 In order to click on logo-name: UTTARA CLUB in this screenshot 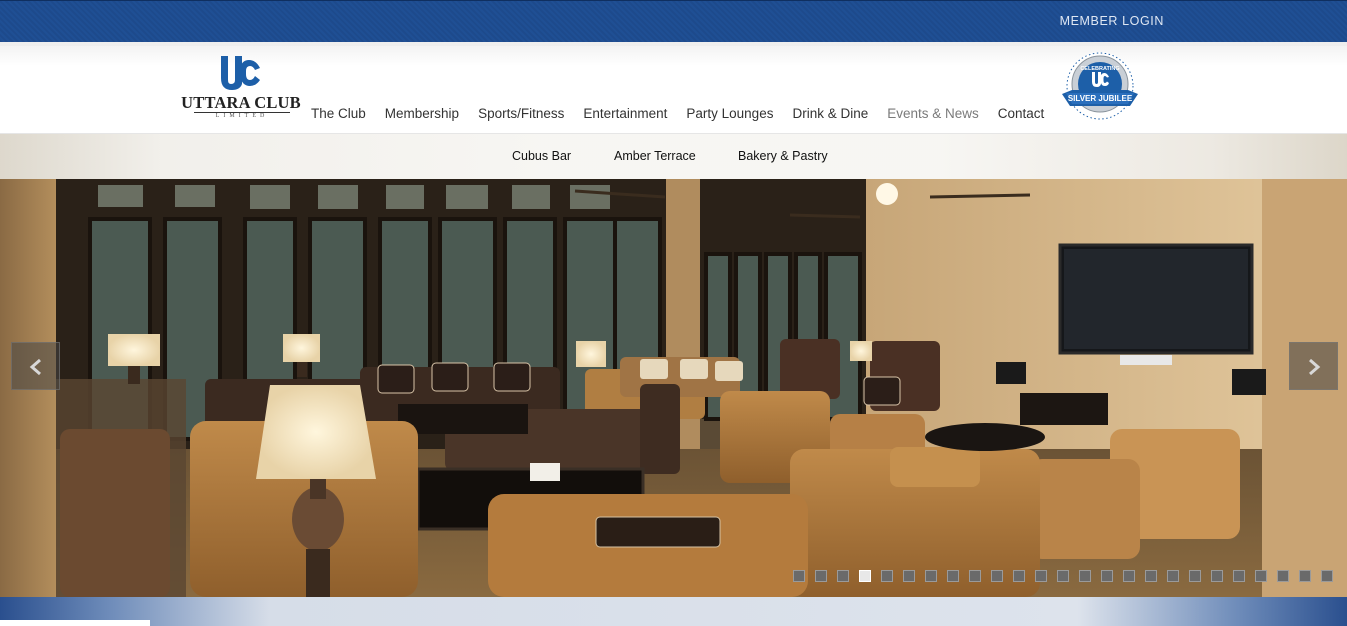, I will do `click(241, 102)`.